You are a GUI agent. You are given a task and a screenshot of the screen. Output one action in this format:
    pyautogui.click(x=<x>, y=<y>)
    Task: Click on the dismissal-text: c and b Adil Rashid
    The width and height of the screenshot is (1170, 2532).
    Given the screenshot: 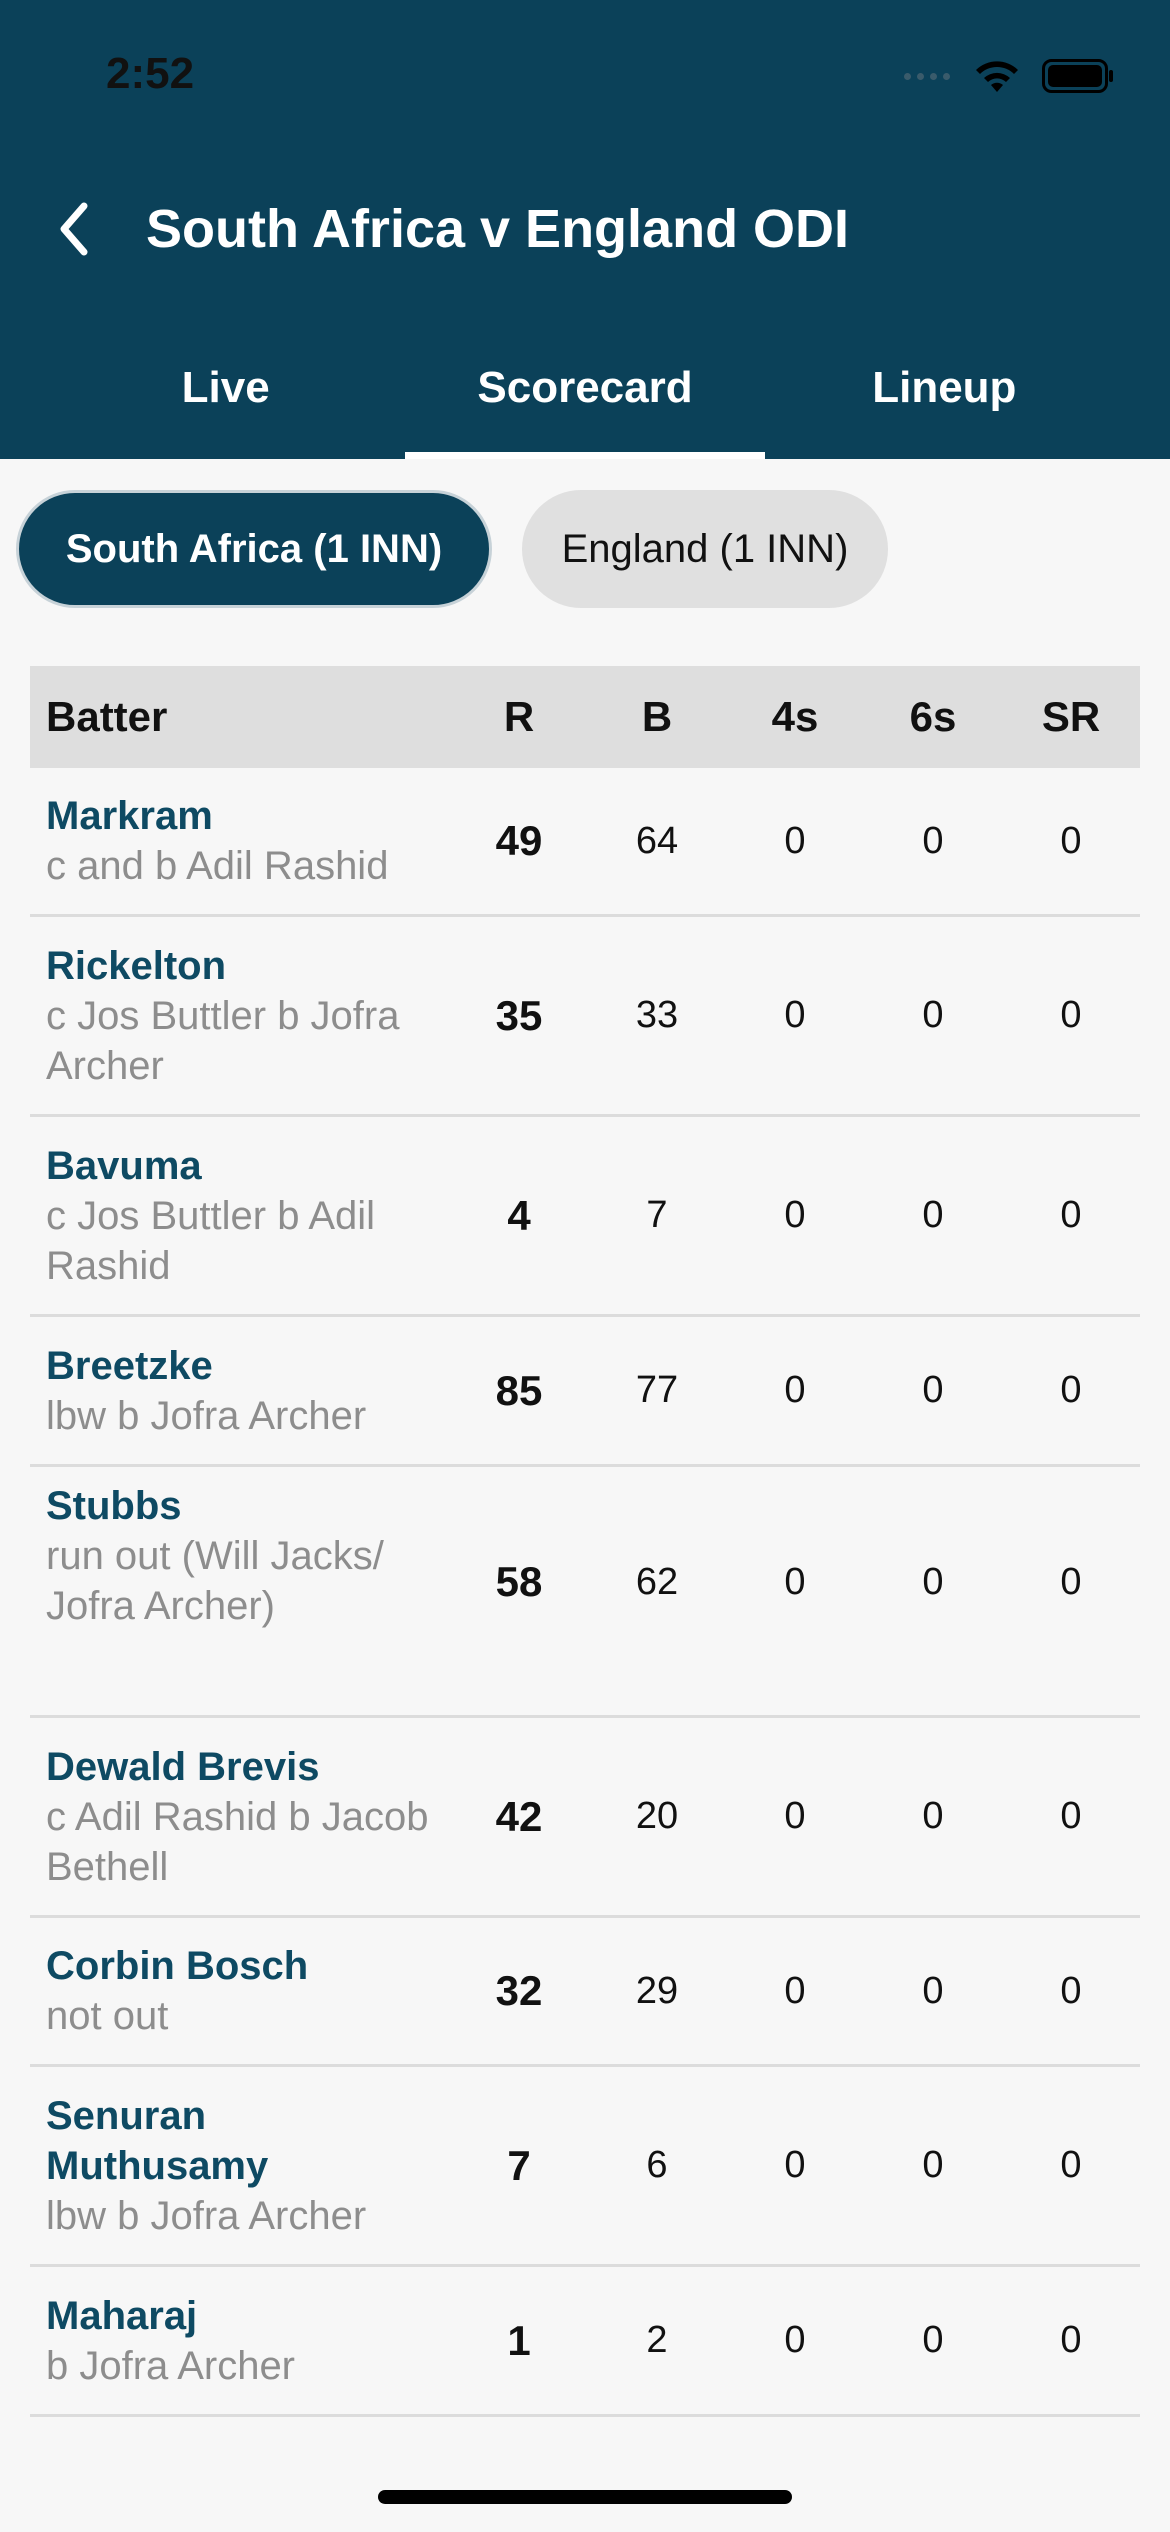 What is the action you would take?
    pyautogui.click(x=217, y=866)
    